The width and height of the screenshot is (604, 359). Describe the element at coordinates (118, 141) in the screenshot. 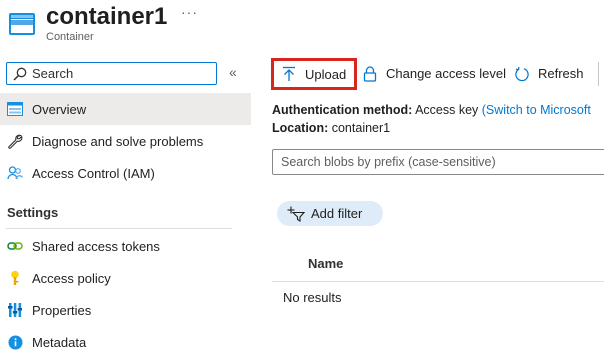

I see `sidebar-item-label: Diagnose and solve problems` at that location.